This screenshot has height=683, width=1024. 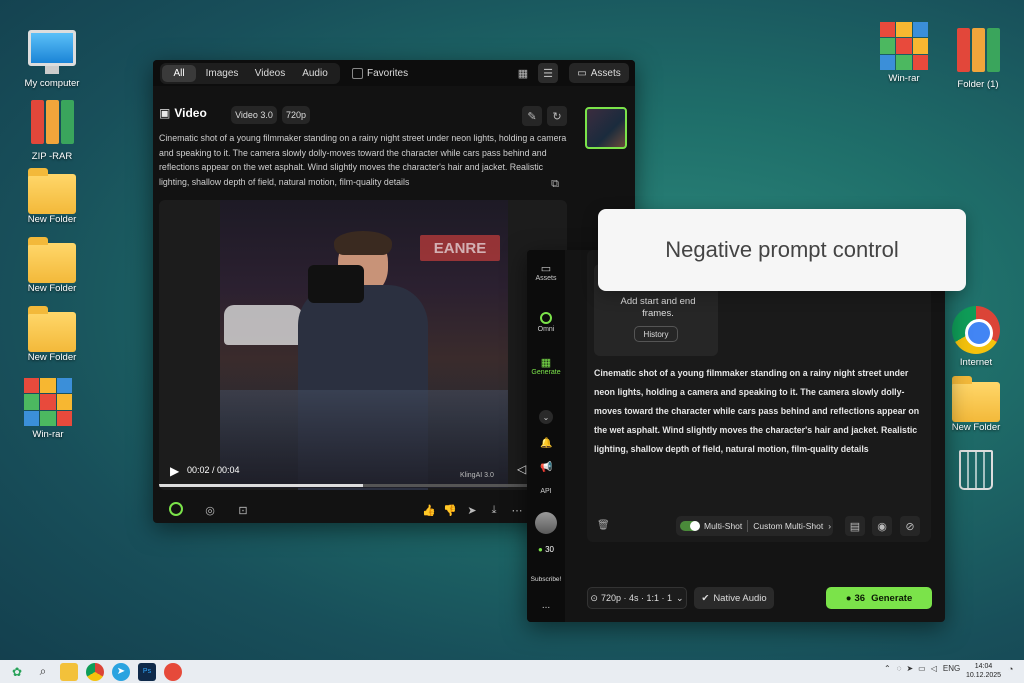 What do you see at coordinates (43, 672) in the screenshot?
I see `search-icon: ⌕` at bounding box center [43, 672].